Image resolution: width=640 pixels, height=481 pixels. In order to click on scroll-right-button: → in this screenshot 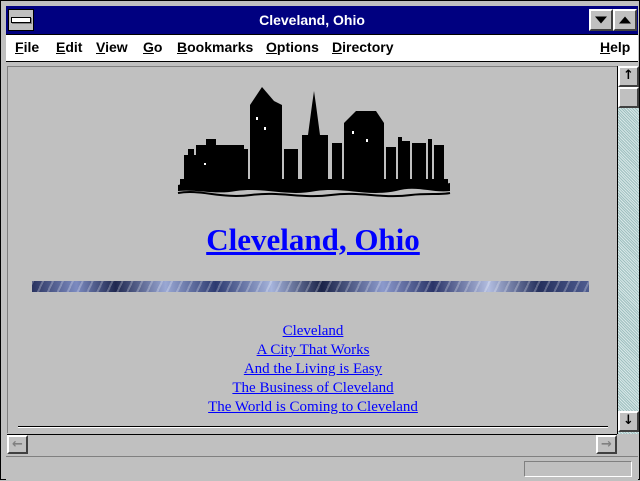, I will do `click(606, 444)`.